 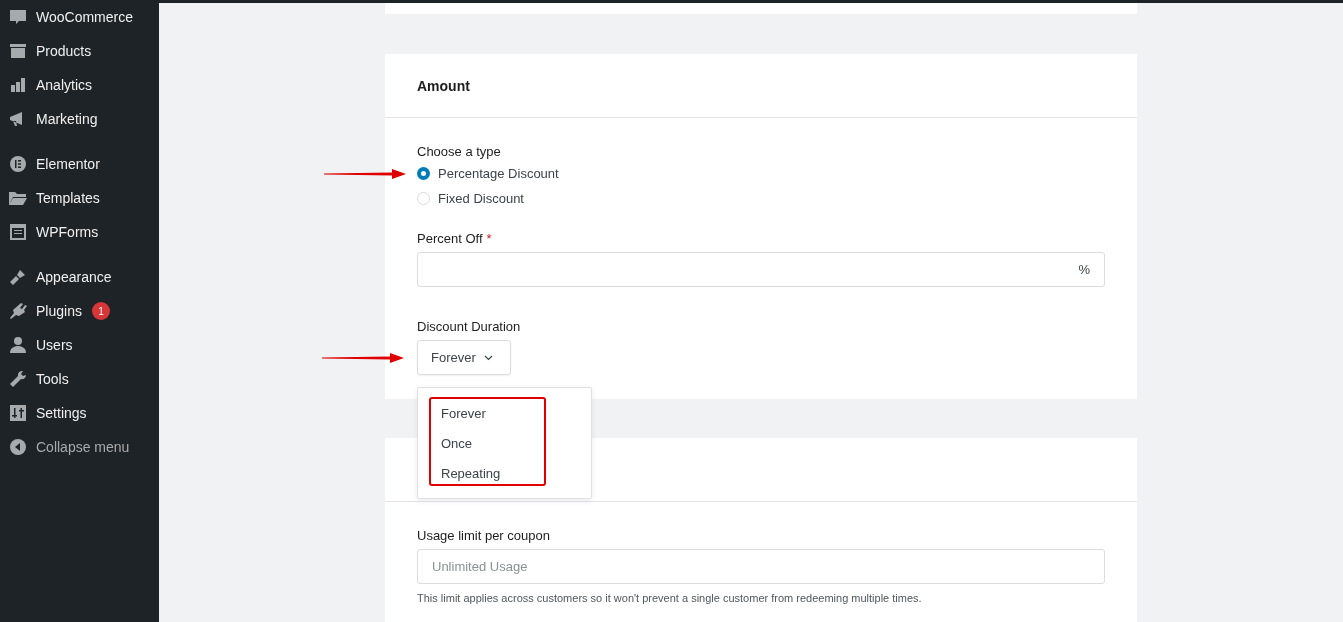 What do you see at coordinates (79, 447) in the screenshot?
I see `collapse-menu: Collapse menu` at bounding box center [79, 447].